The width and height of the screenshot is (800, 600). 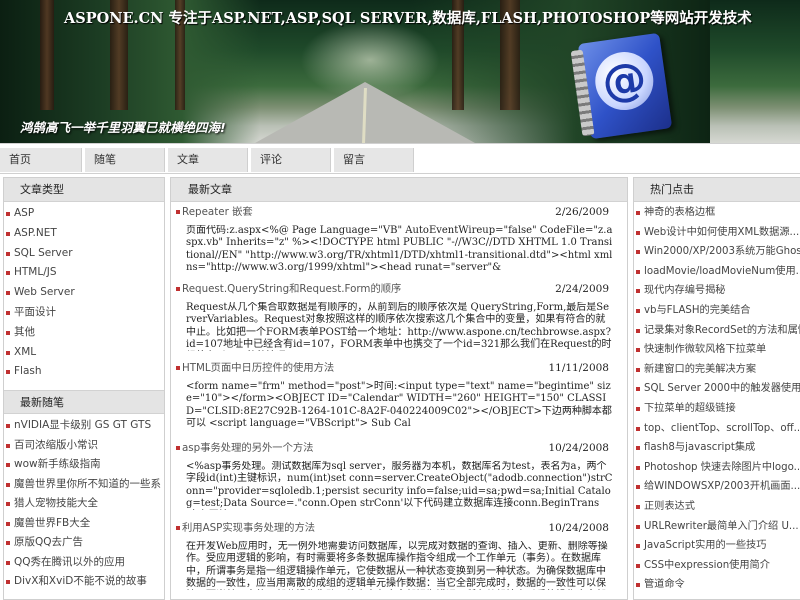 I want to click on hot-item: vb与FLASH的完美结合, so click(x=717, y=311).